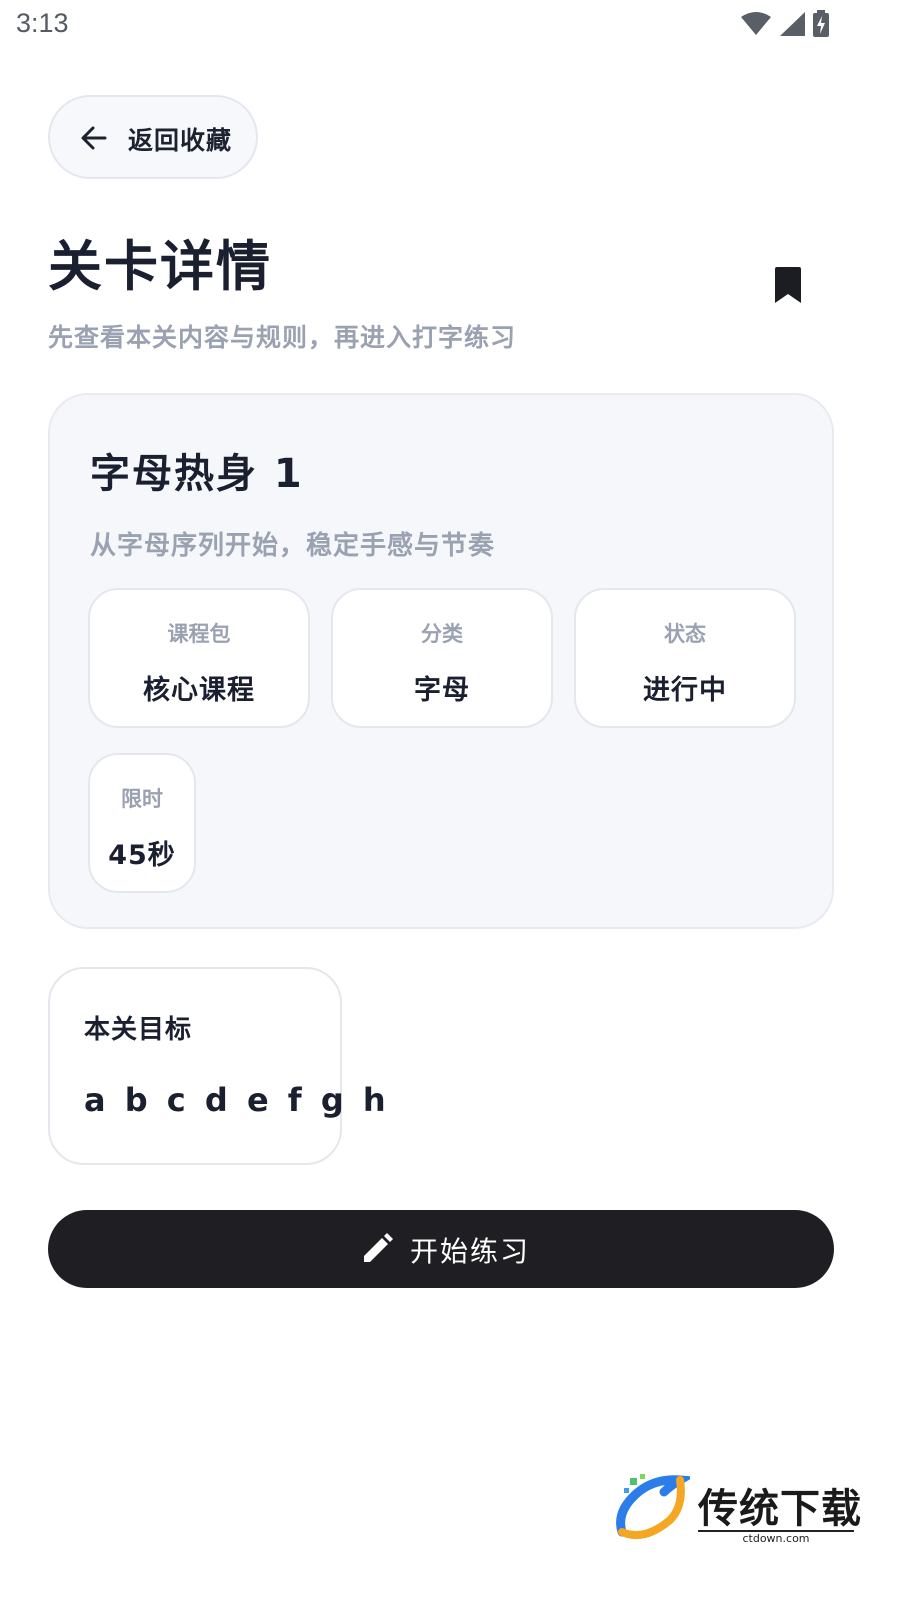  What do you see at coordinates (780, 1509) in the screenshot?
I see `watermark-text: 传统下载` at bounding box center [780, 1509].